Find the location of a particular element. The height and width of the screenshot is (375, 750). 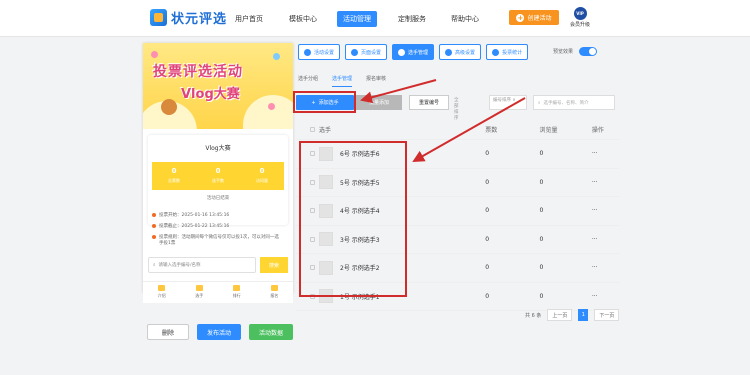

stat-players: 0 选手数 is located at coordinates (218, 175).